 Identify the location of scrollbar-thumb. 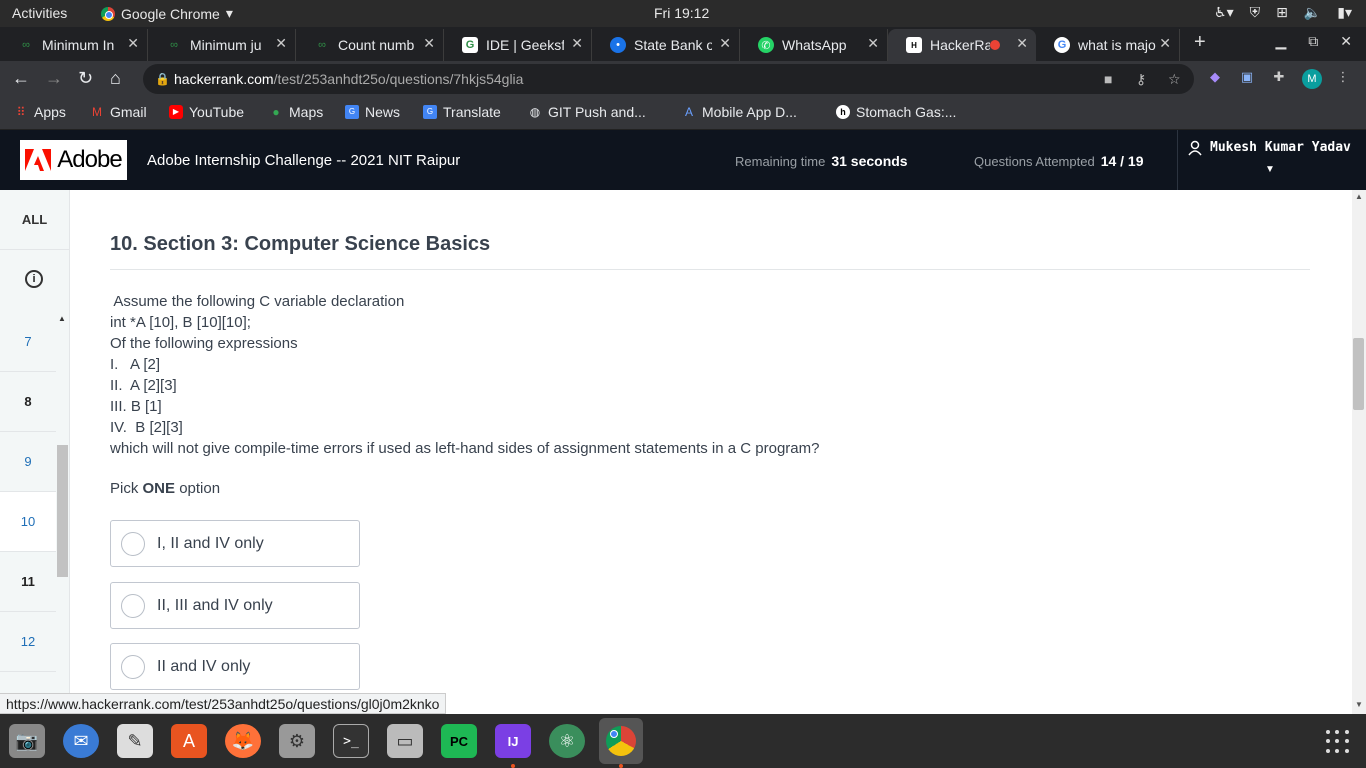
(1358, 374).